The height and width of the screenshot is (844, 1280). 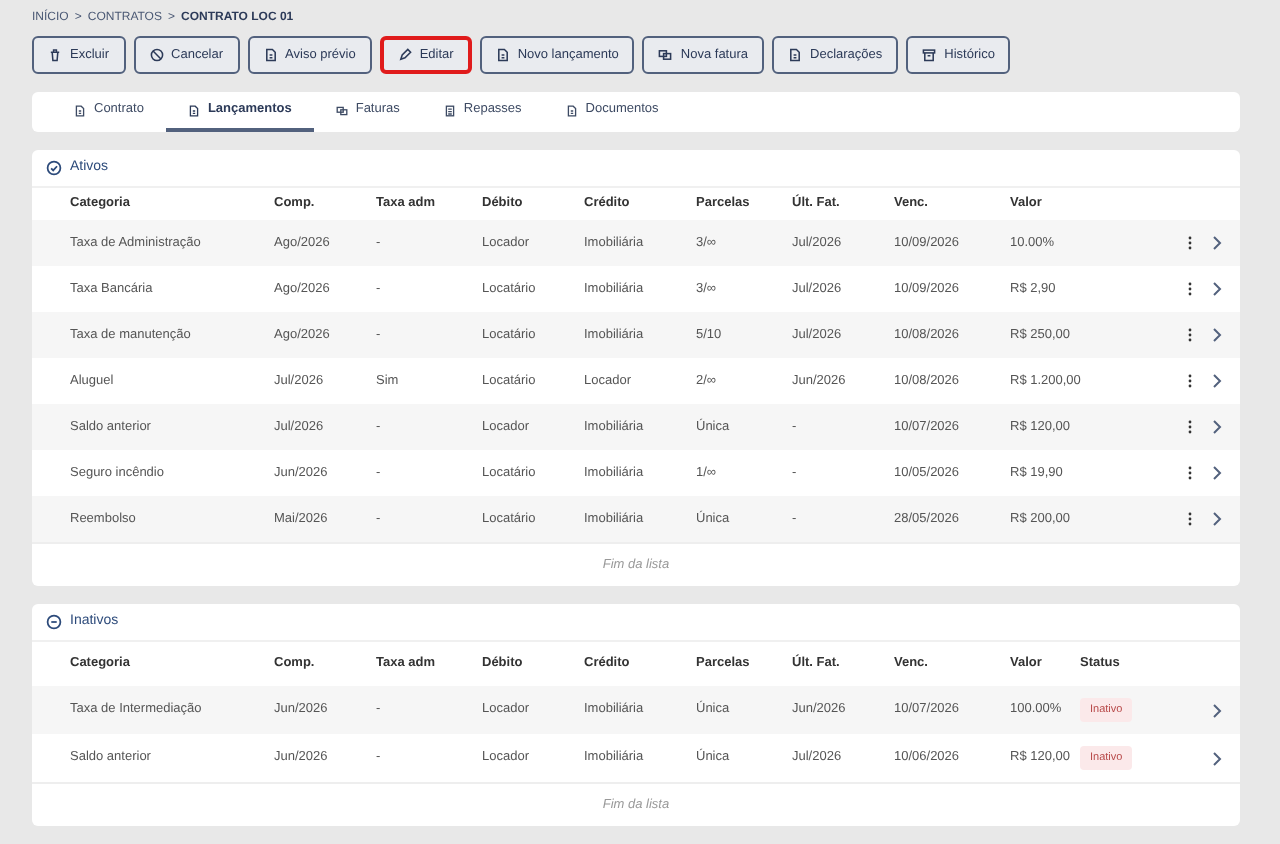 What do you see at coordinates (404, 55) in the screenshot?
I see `pencil-icon` at bounding box center [404, 55].